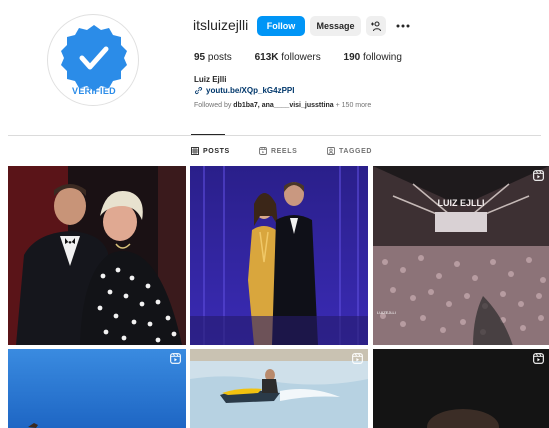 The width and height of the screenshot is (549, 428). I want to click on link-icon, so click(198, 90).